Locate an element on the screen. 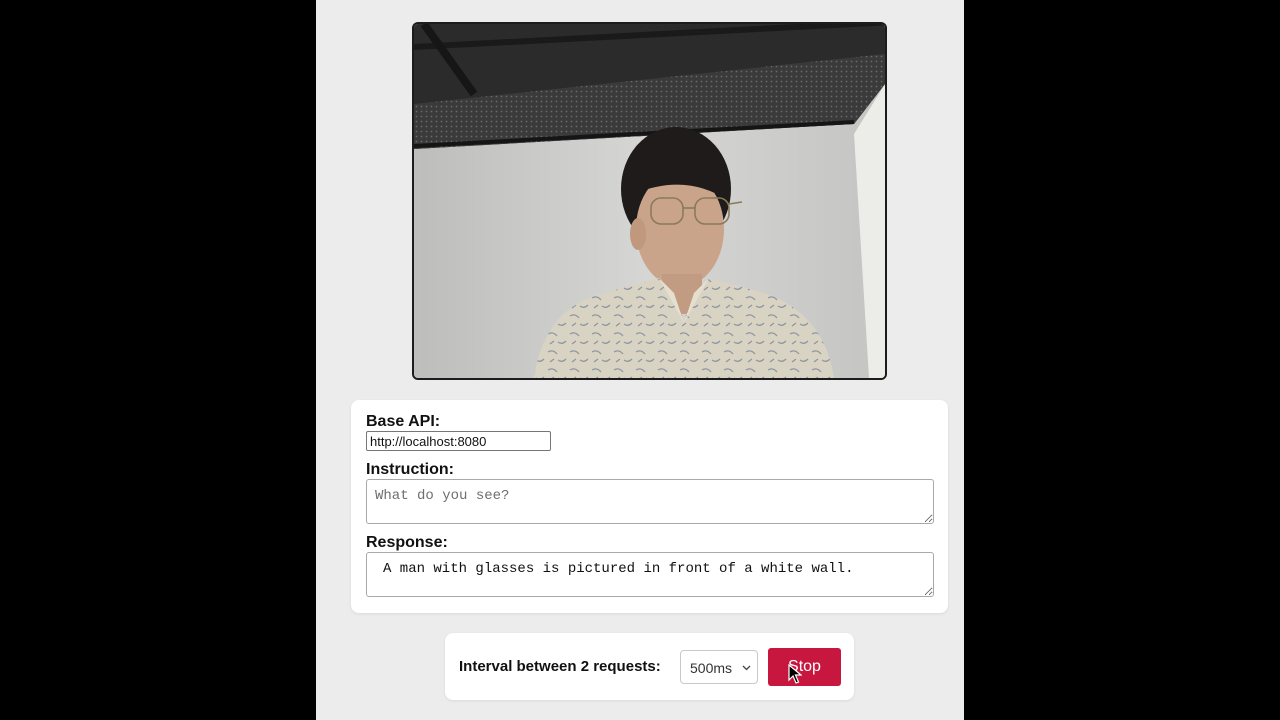 This screenshot has width=1280, height=720. base-api-input is located at coordinates (458, 441).